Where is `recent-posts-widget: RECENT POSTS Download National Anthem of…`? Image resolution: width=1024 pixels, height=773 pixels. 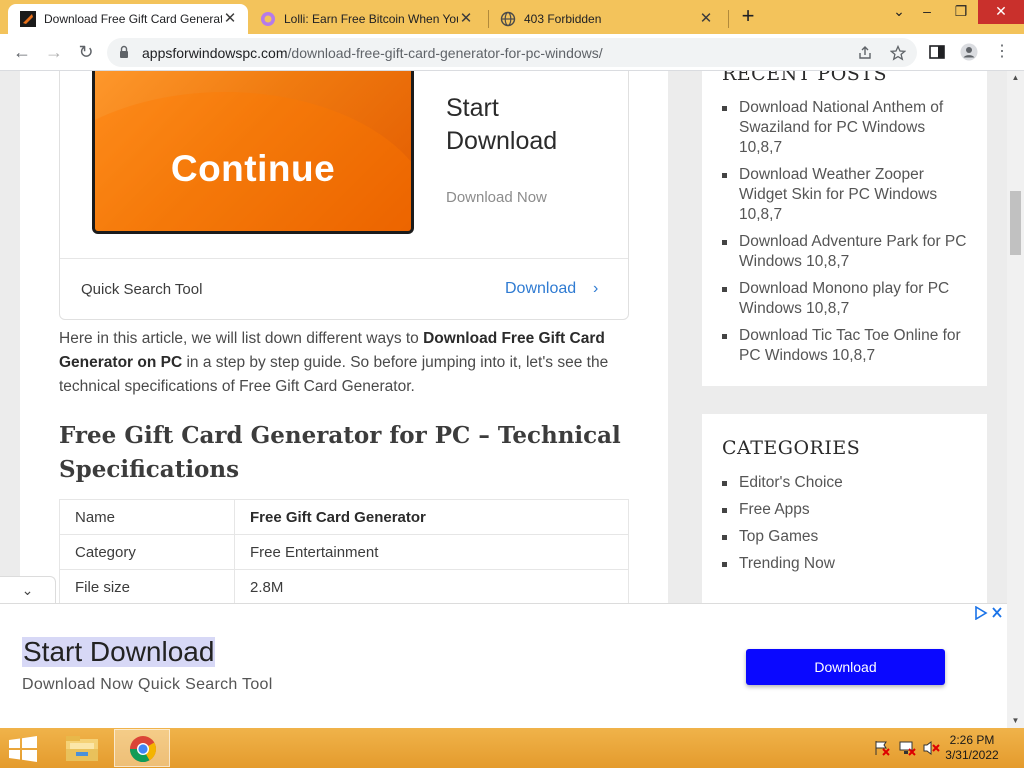 recent-posts-widget: RECENT POSTS Download National Anthem of… is located at coordinates (844, 228).